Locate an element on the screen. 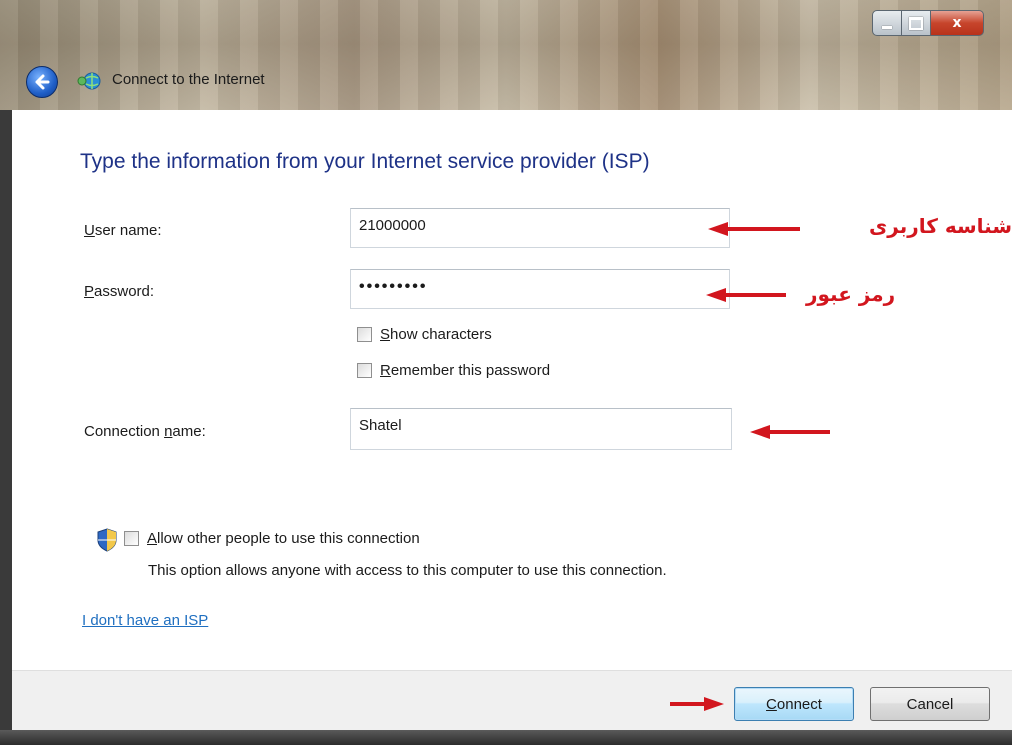  connect-button: Connect is located at coordinates (794, 704).